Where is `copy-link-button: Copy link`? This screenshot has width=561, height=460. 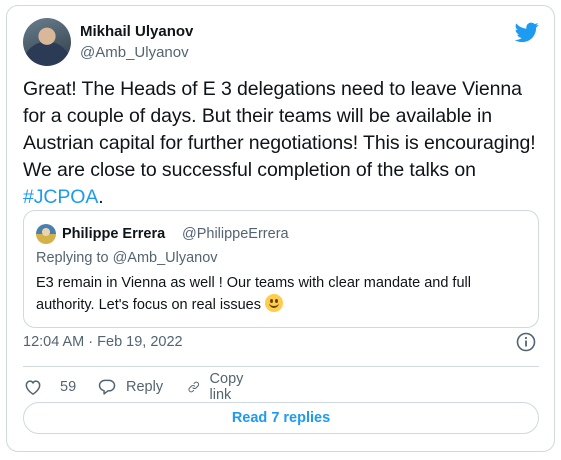
copy-link-button: Copy link is located at coordinates (218, 387).